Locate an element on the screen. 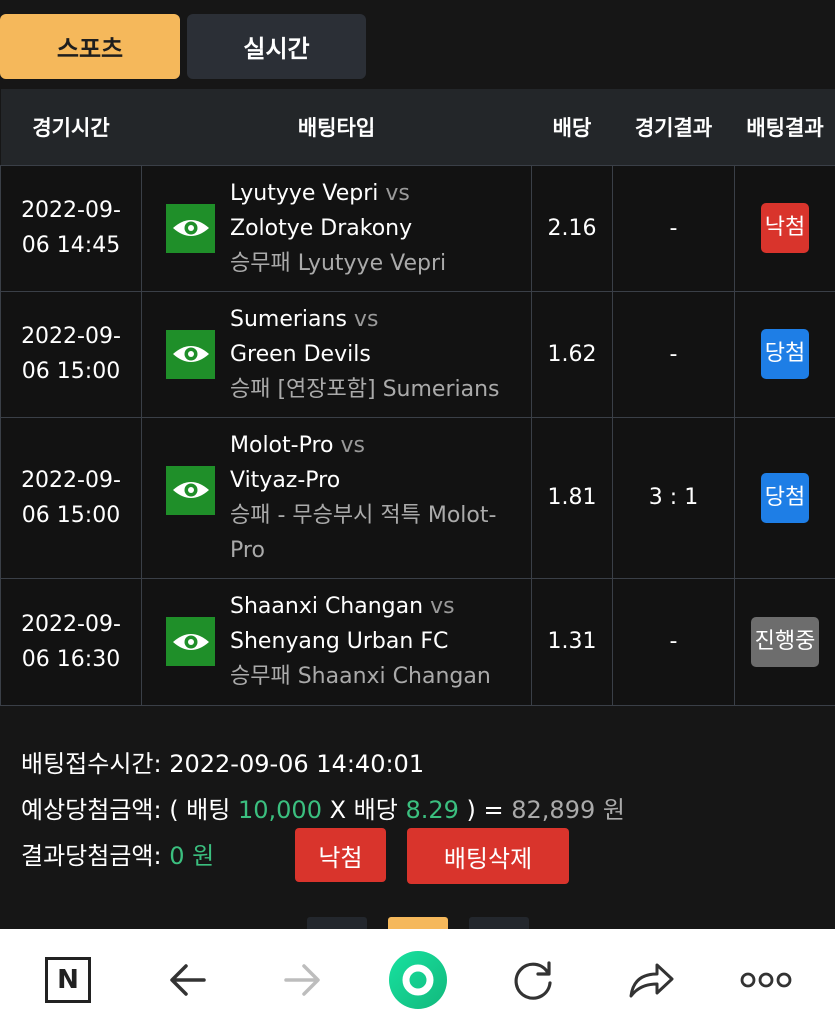 The width and height of the screenshot is (835, 1030). naver-n-icon: N is located at coordinates (68, 979).